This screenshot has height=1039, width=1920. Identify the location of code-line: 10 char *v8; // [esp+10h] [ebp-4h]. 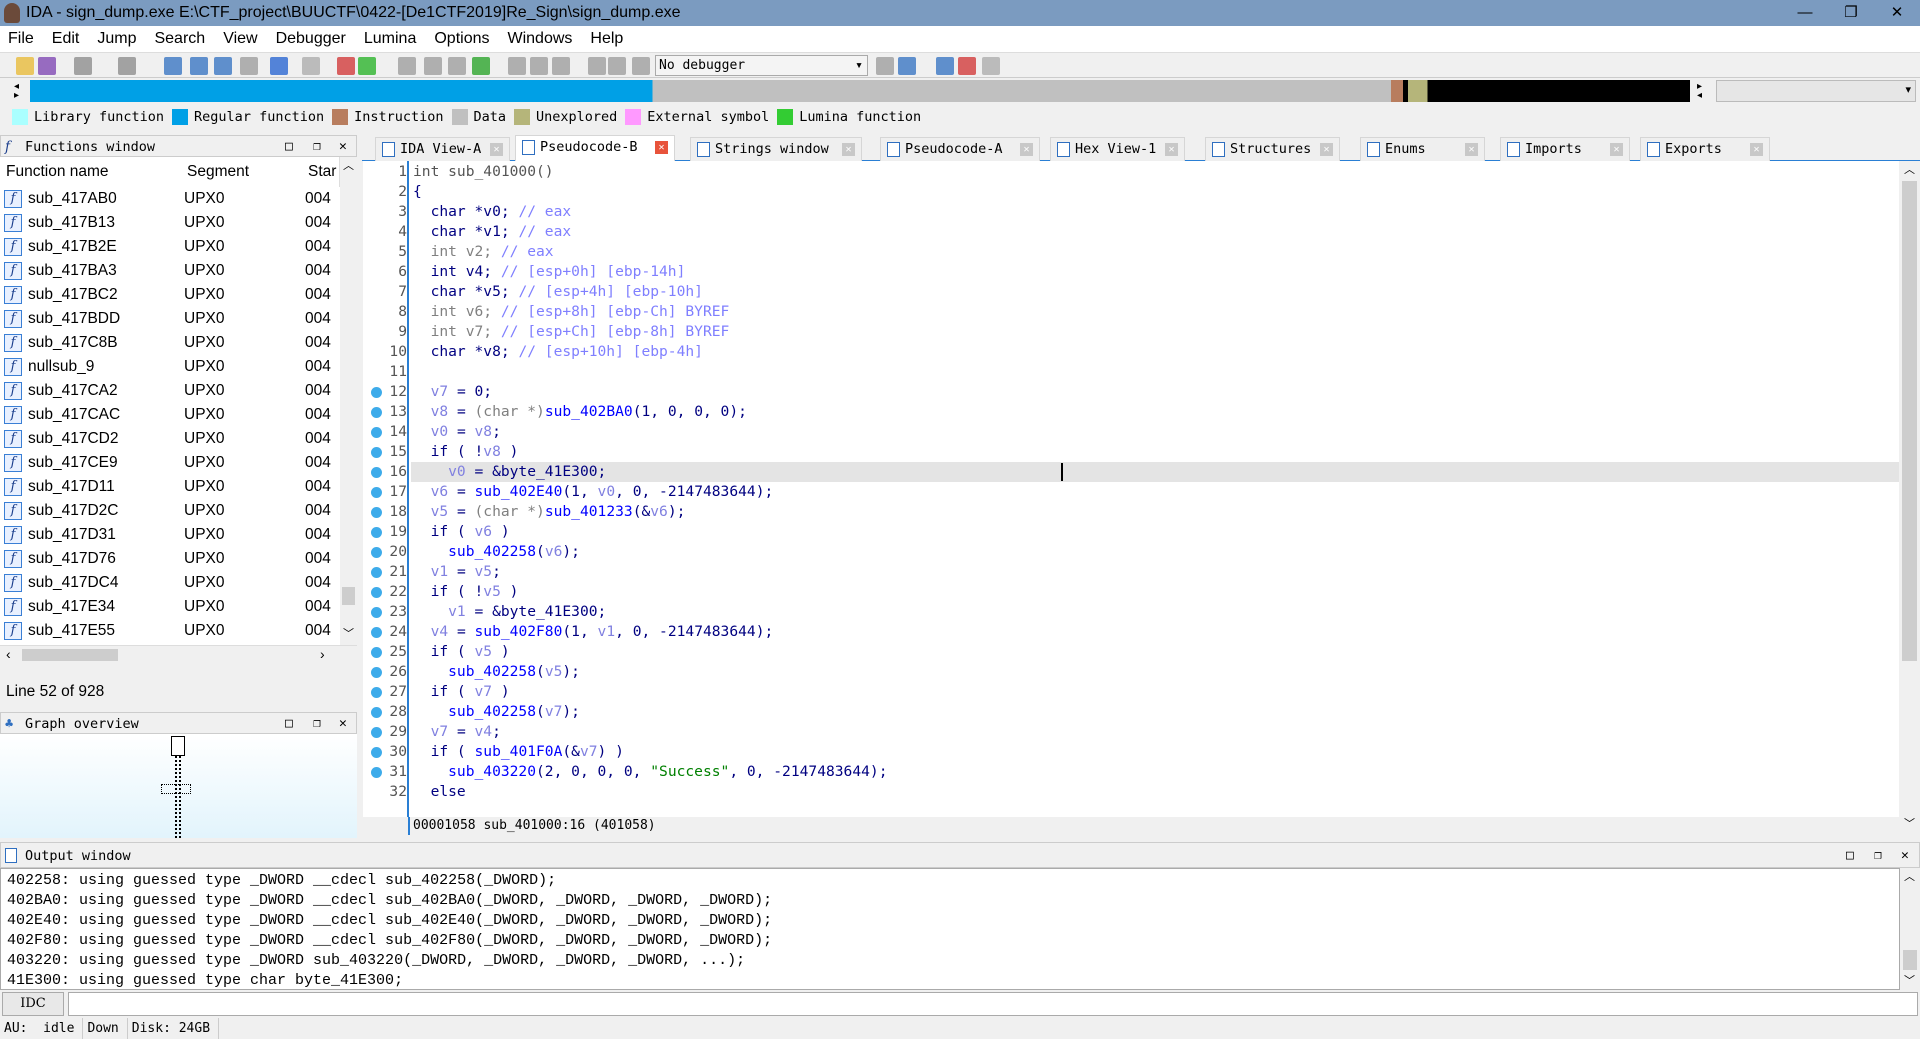
(1131, 352).